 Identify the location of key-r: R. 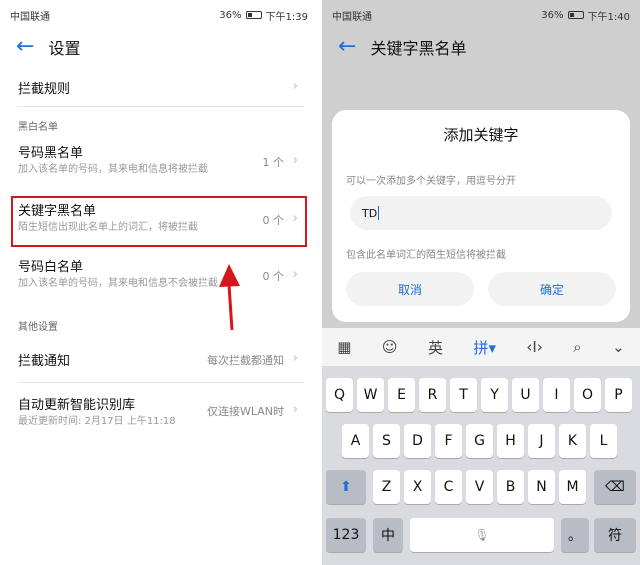
(432, 395).